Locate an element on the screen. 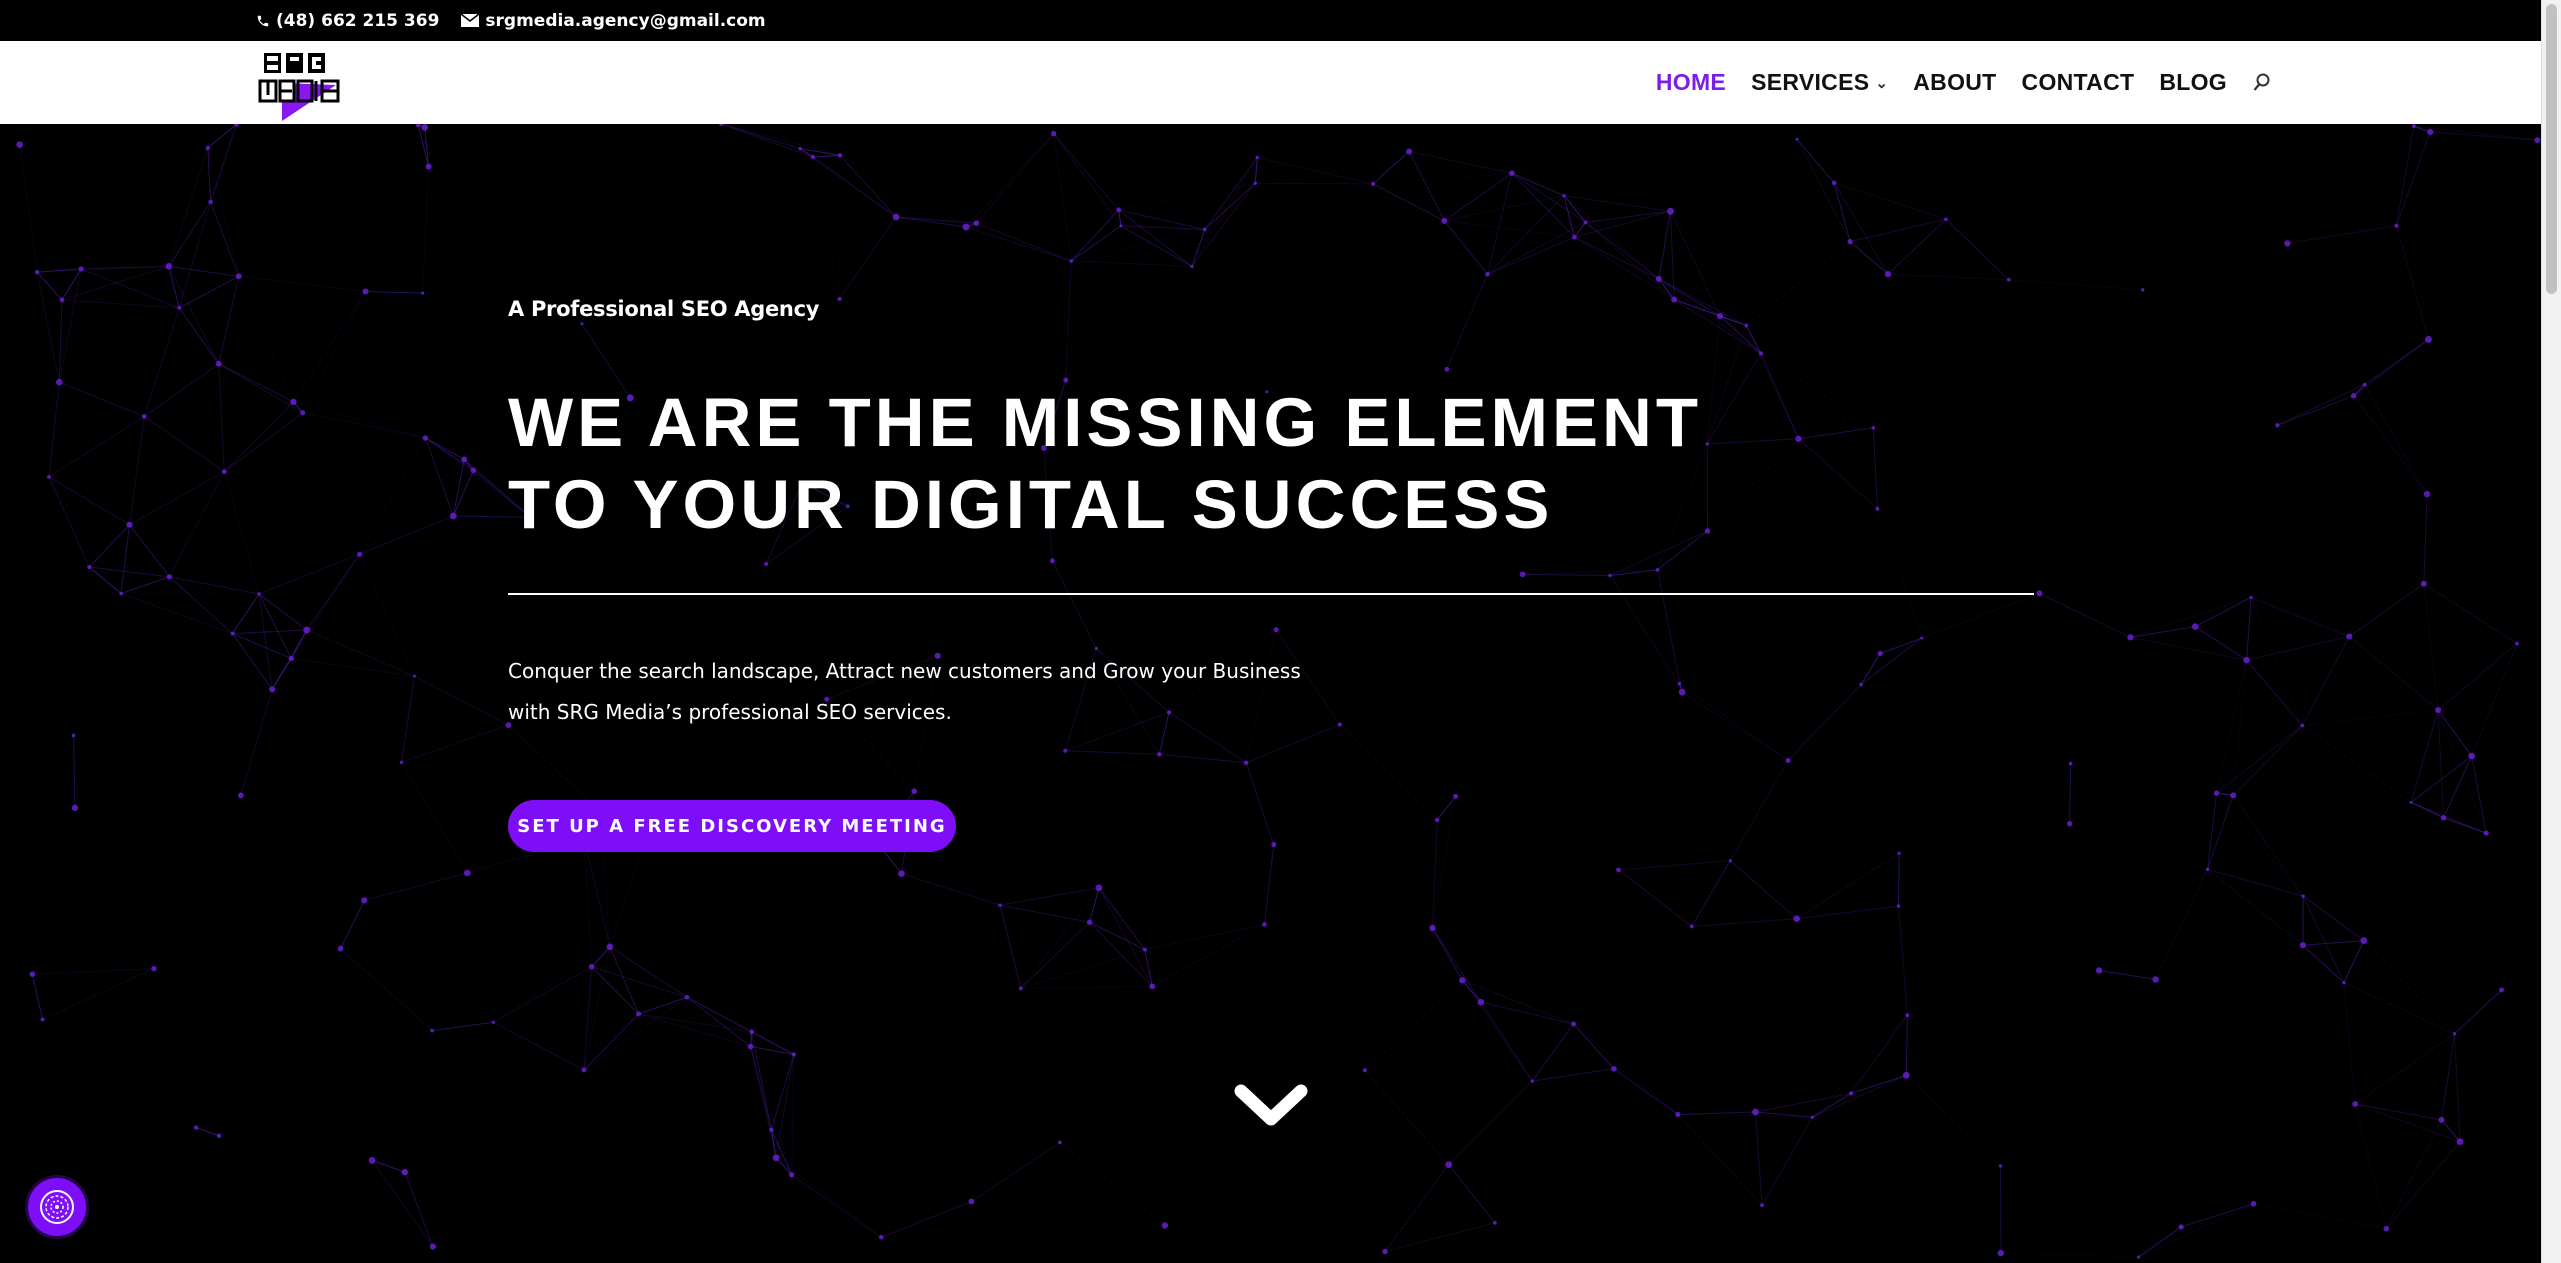 The height and width of the screenshot is (1263, 2561). email-link: srgmedia.agency@gmail.com is located at coordinates (613, 20).